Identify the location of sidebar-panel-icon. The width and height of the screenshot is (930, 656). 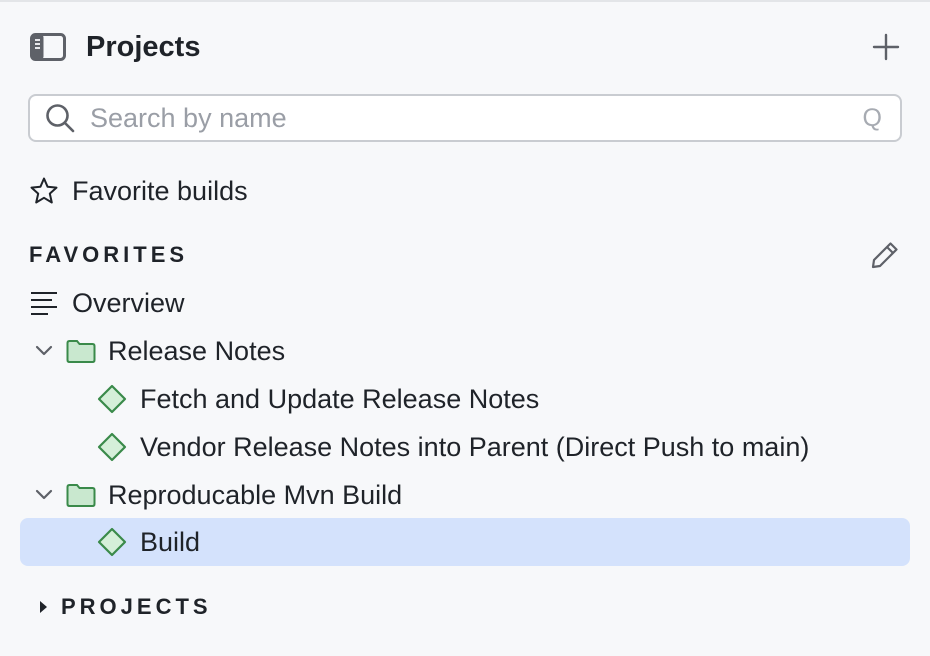
(48, 47).